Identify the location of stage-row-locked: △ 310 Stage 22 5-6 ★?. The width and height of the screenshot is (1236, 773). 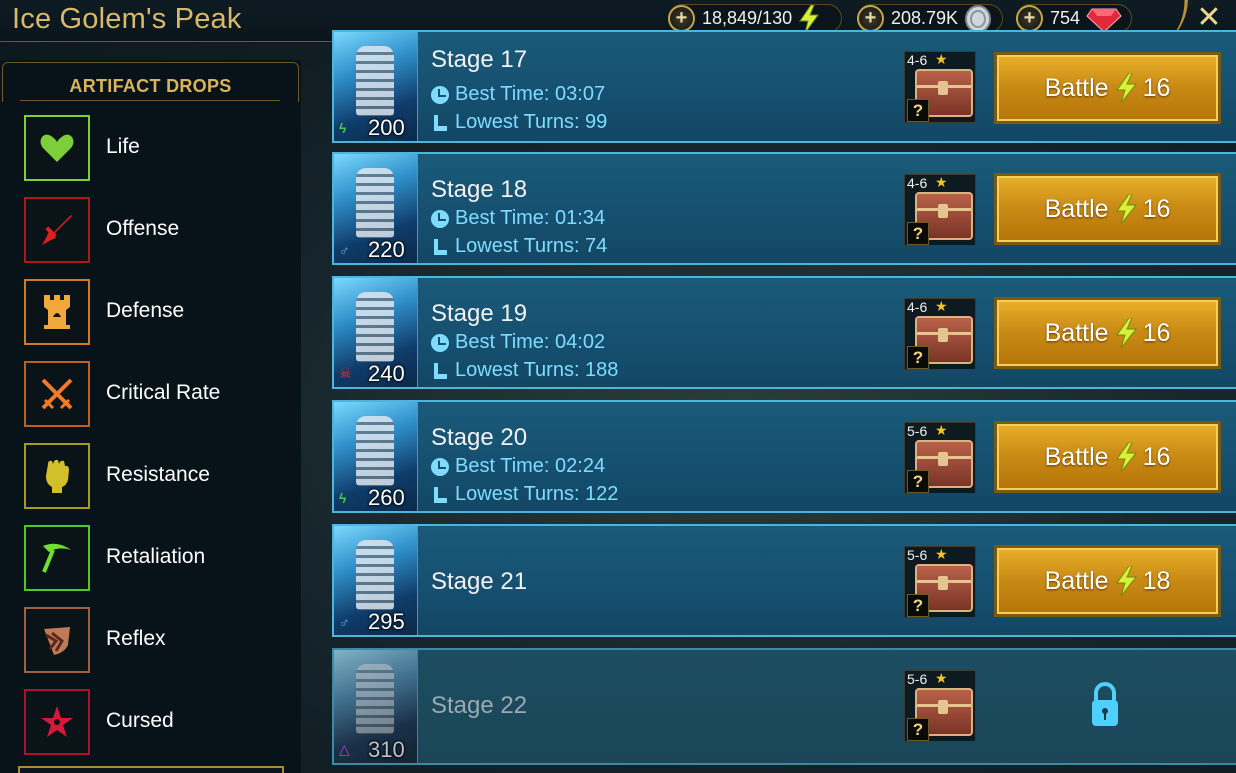
(784, 706).